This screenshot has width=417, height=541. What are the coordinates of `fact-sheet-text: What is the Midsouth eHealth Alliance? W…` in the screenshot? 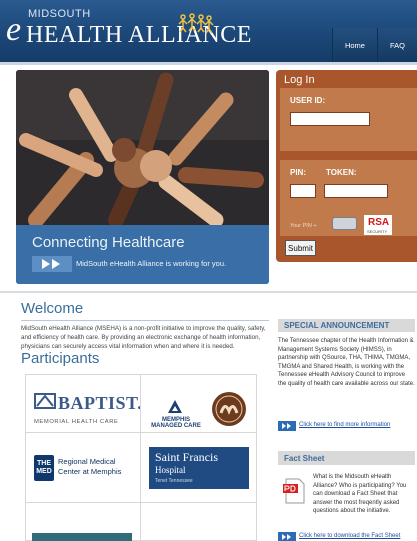 It's located at (360, 494).